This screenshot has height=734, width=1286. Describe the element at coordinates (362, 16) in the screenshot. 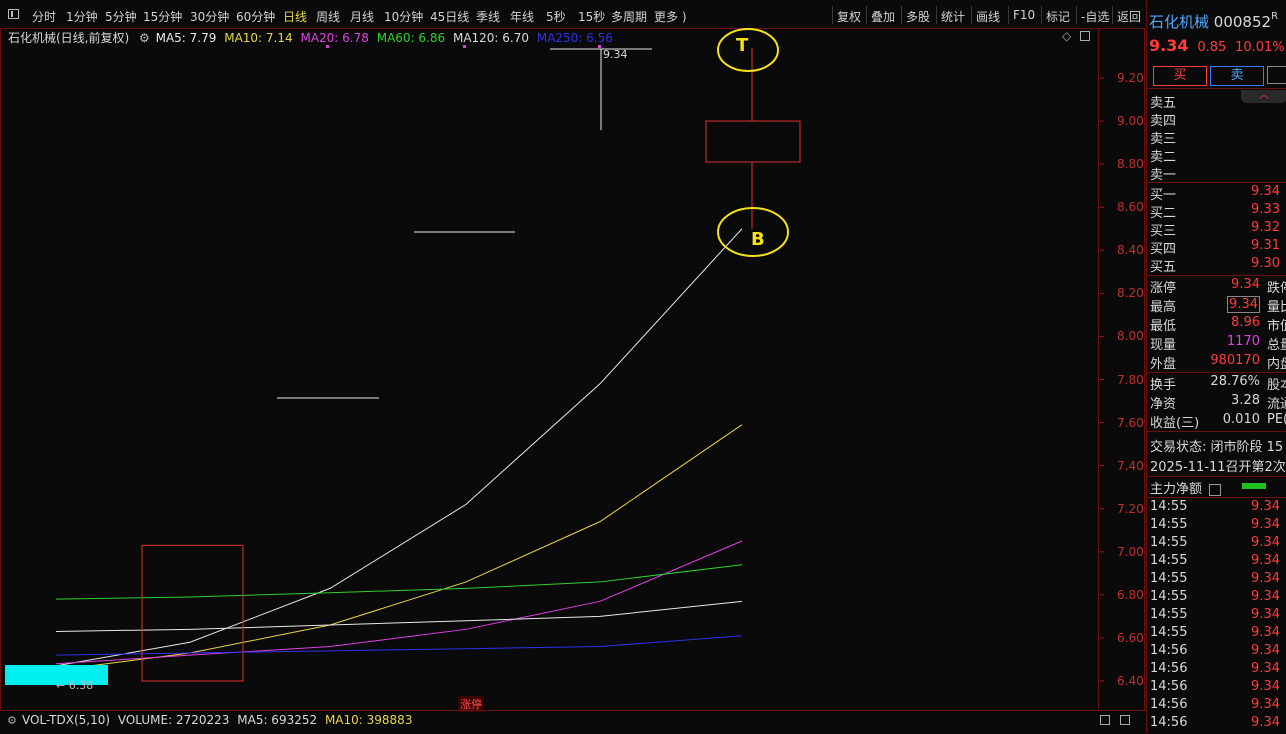

I see `period-8: 月线` at that location.